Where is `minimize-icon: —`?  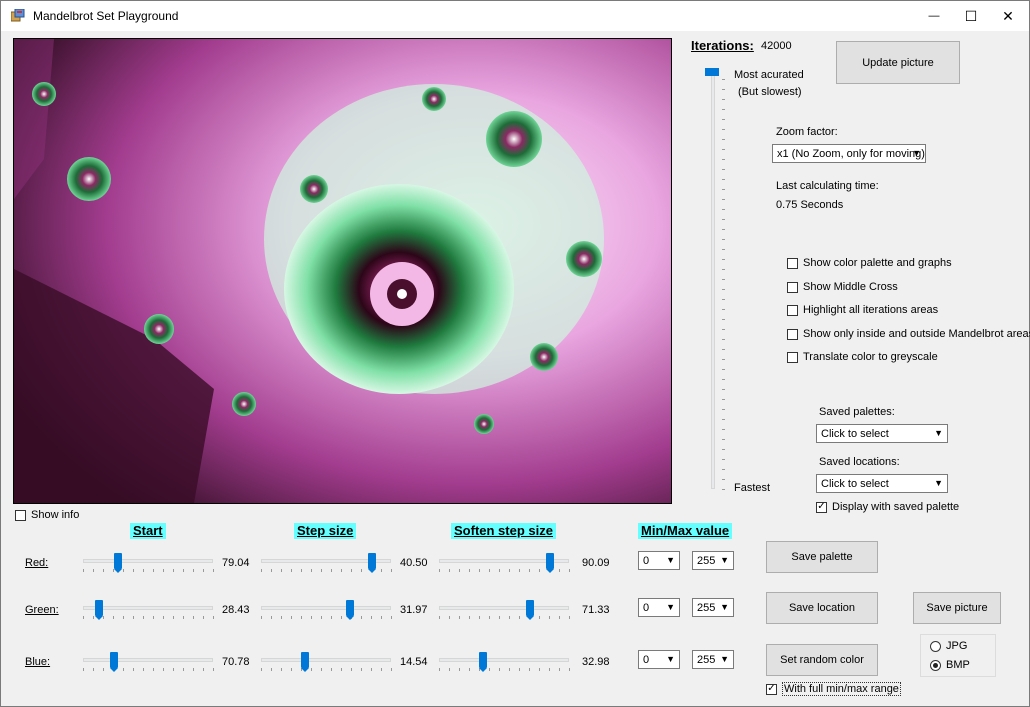
minimize-icon: — is located at coordinates (934, 16).